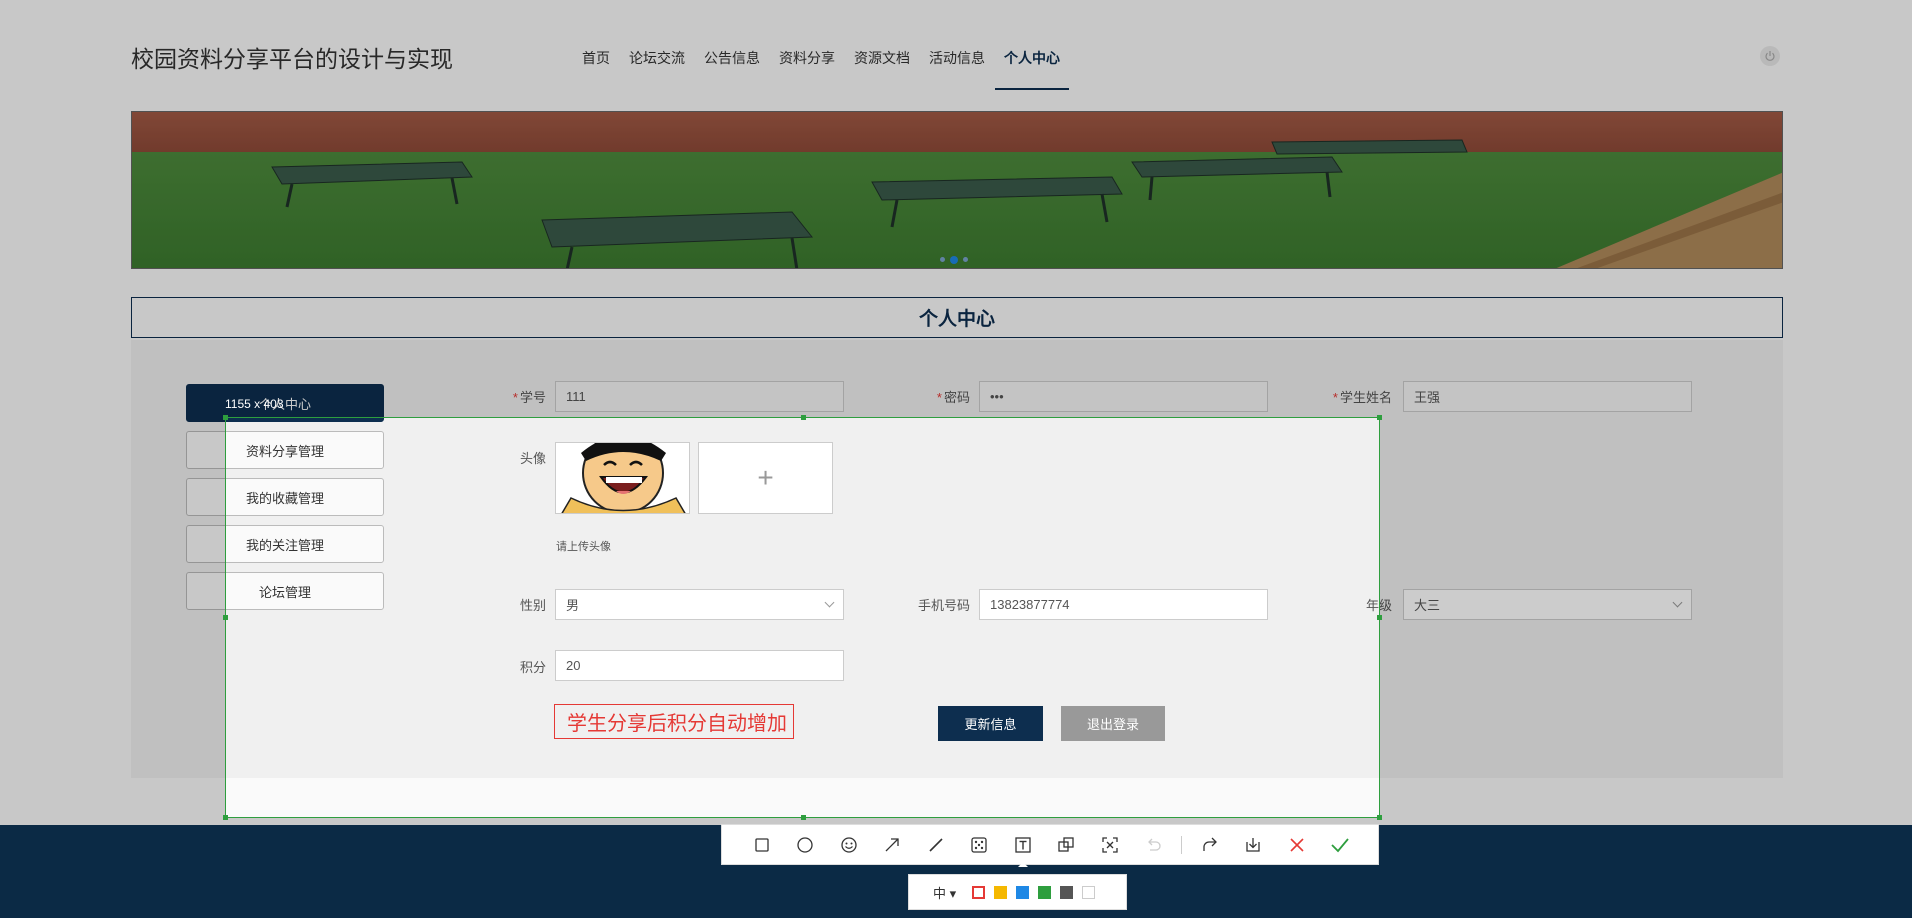 The height and width of the screenshot is (918, 1912). I want to click on font-size-select: 中 ▾, so click(944, 892).